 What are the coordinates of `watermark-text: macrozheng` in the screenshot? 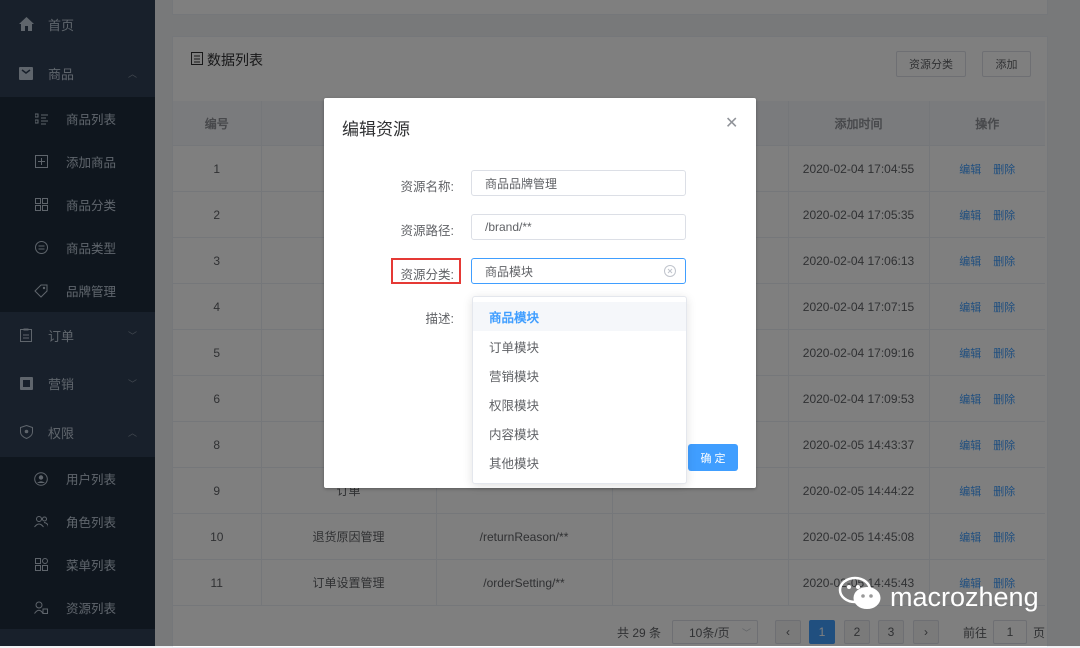 It's located at (964, 597).